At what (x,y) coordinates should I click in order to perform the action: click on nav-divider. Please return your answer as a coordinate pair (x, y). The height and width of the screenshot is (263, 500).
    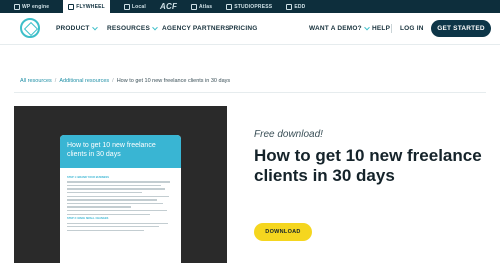
    Looking at the image, I should click on (391, 28).